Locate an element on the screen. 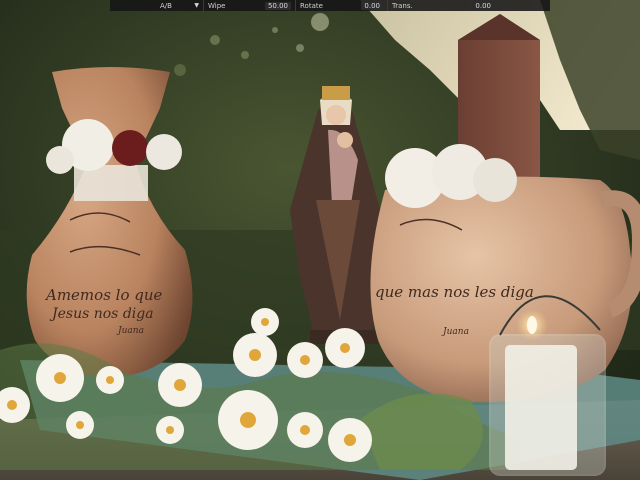 The height and width of the screenshot is (480, 640). triangle-down-icon: ▼ is located at coordinates (196, 5).